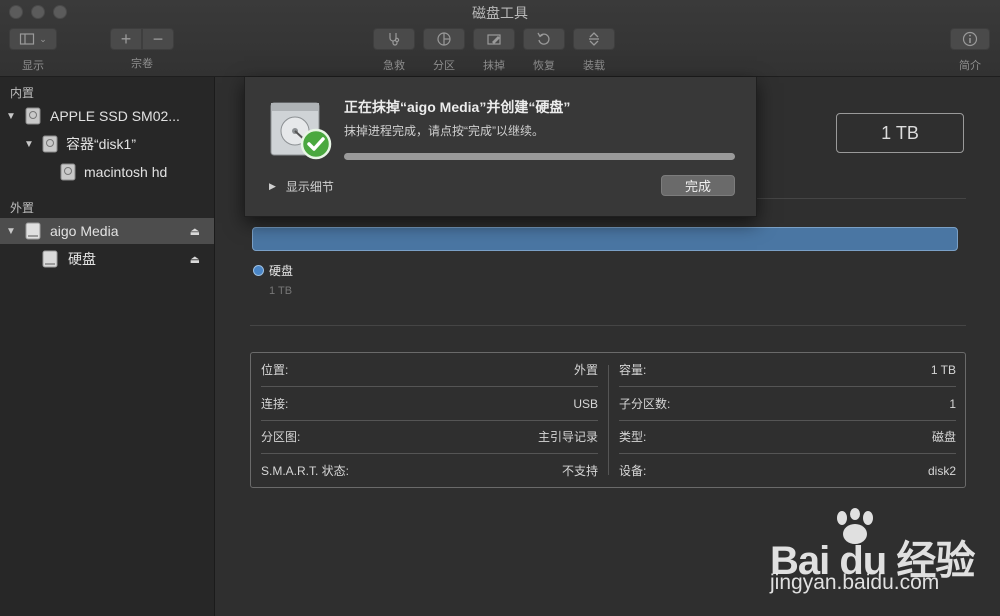 The width and height of the screenshot is (1000, 616). Describe the element at coordinates (22, 93) in the screenshot. I see `internal-header: 内置` at that location.